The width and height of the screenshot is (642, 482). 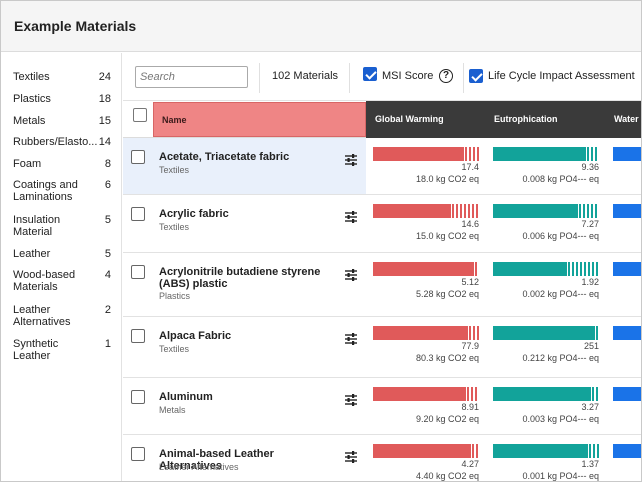 What do you see at coordinates (470, 167) in the screenshot?
I see `global-warming-value: 17.4` at bounding box center [470, 167].